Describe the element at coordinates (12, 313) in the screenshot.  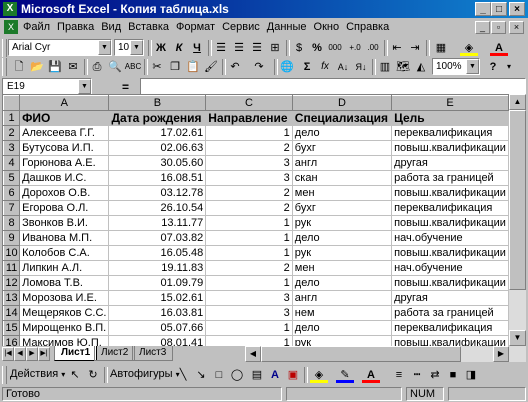
I see `row-header: 14` at that location.